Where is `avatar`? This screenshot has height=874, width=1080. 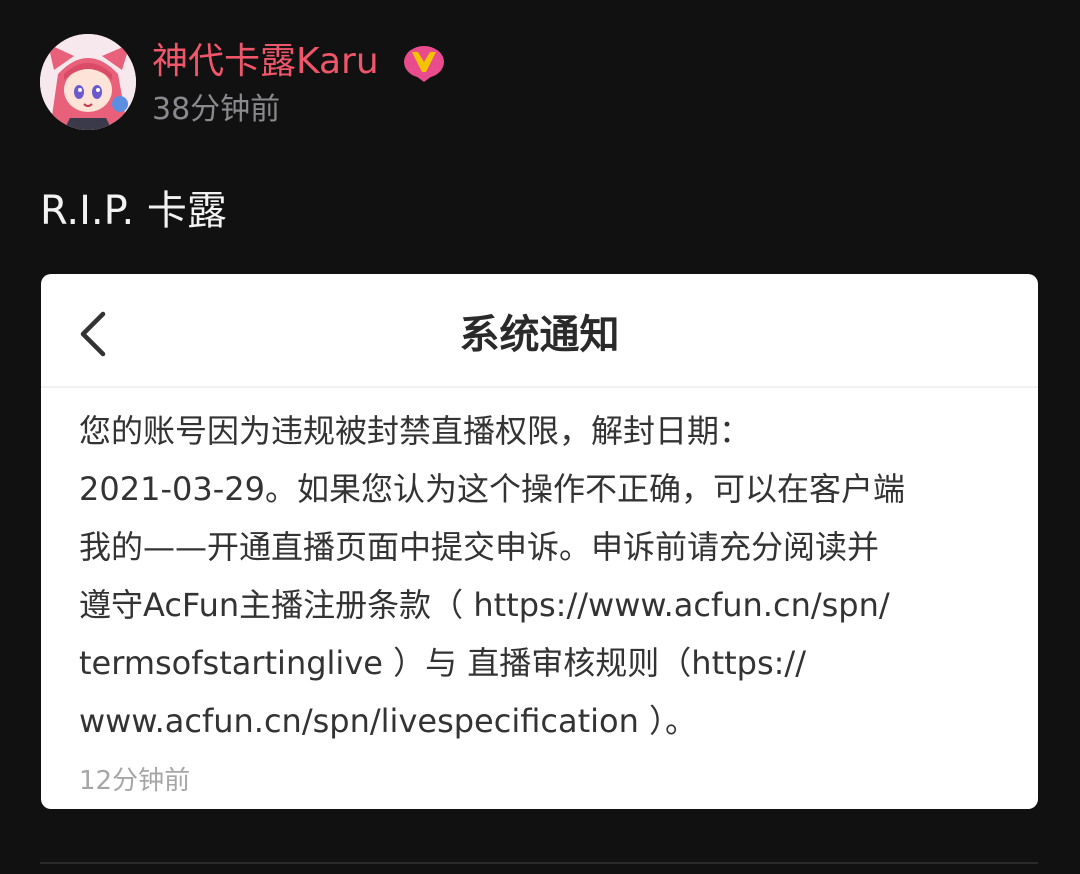 avatar is located at coordinates (88, 82).